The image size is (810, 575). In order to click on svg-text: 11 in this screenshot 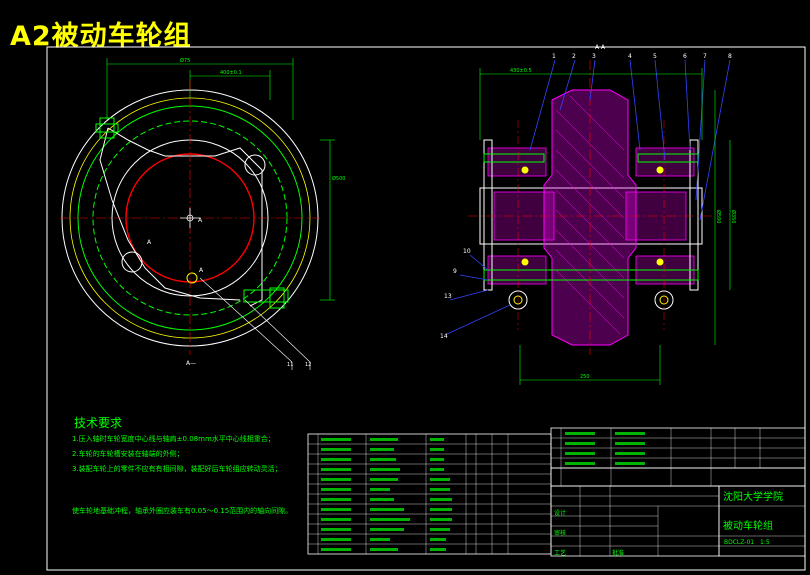, I will do `click(290, 365)`.